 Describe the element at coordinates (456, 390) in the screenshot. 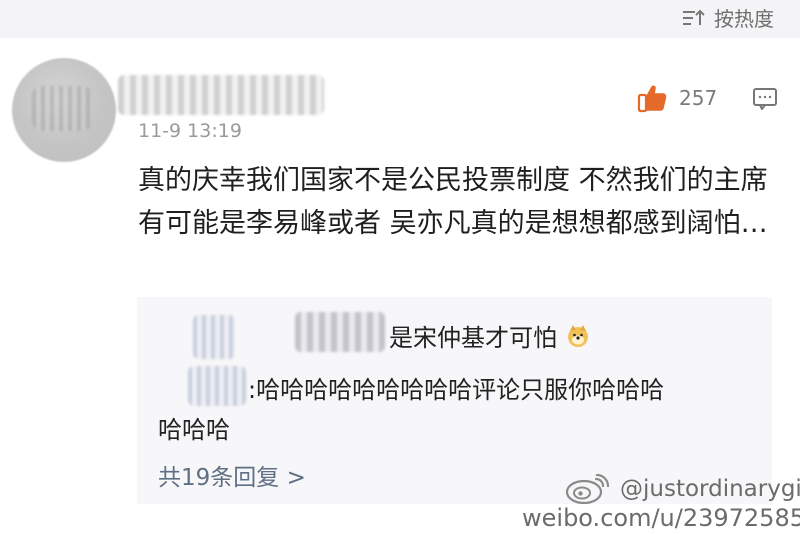

I see `reply-text-line-1: :哈哈哈哈哈哈哈哈哈评论只服你哈哈哈` at that location.